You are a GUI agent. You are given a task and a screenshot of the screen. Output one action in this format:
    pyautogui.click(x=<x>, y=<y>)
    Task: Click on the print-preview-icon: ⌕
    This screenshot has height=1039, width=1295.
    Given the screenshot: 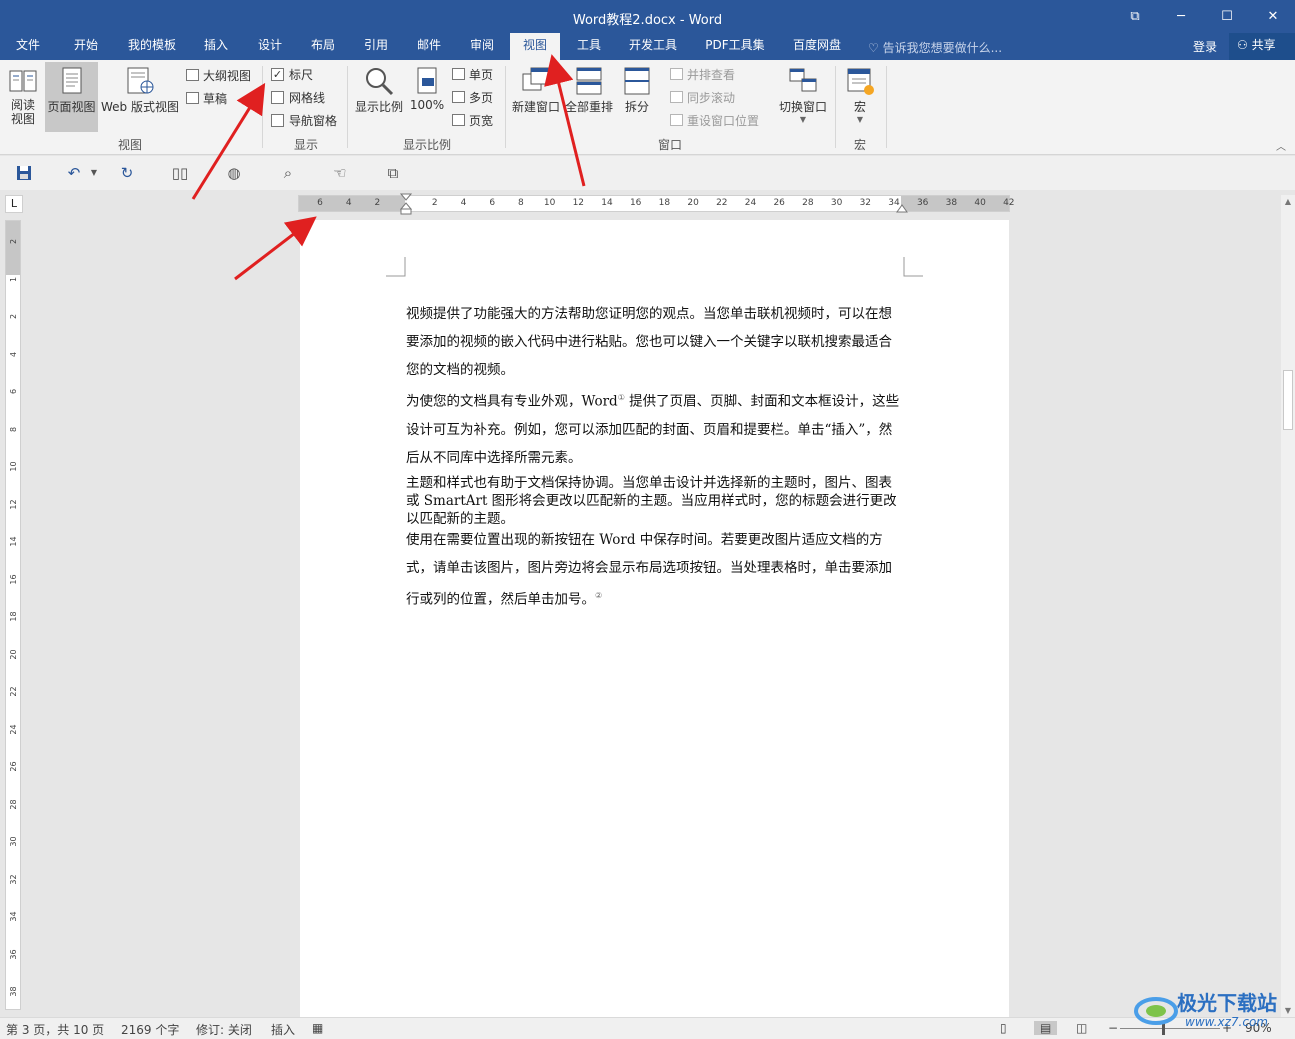 What is the action you would take?
    pyautogui.click(x=288, y=173)
    